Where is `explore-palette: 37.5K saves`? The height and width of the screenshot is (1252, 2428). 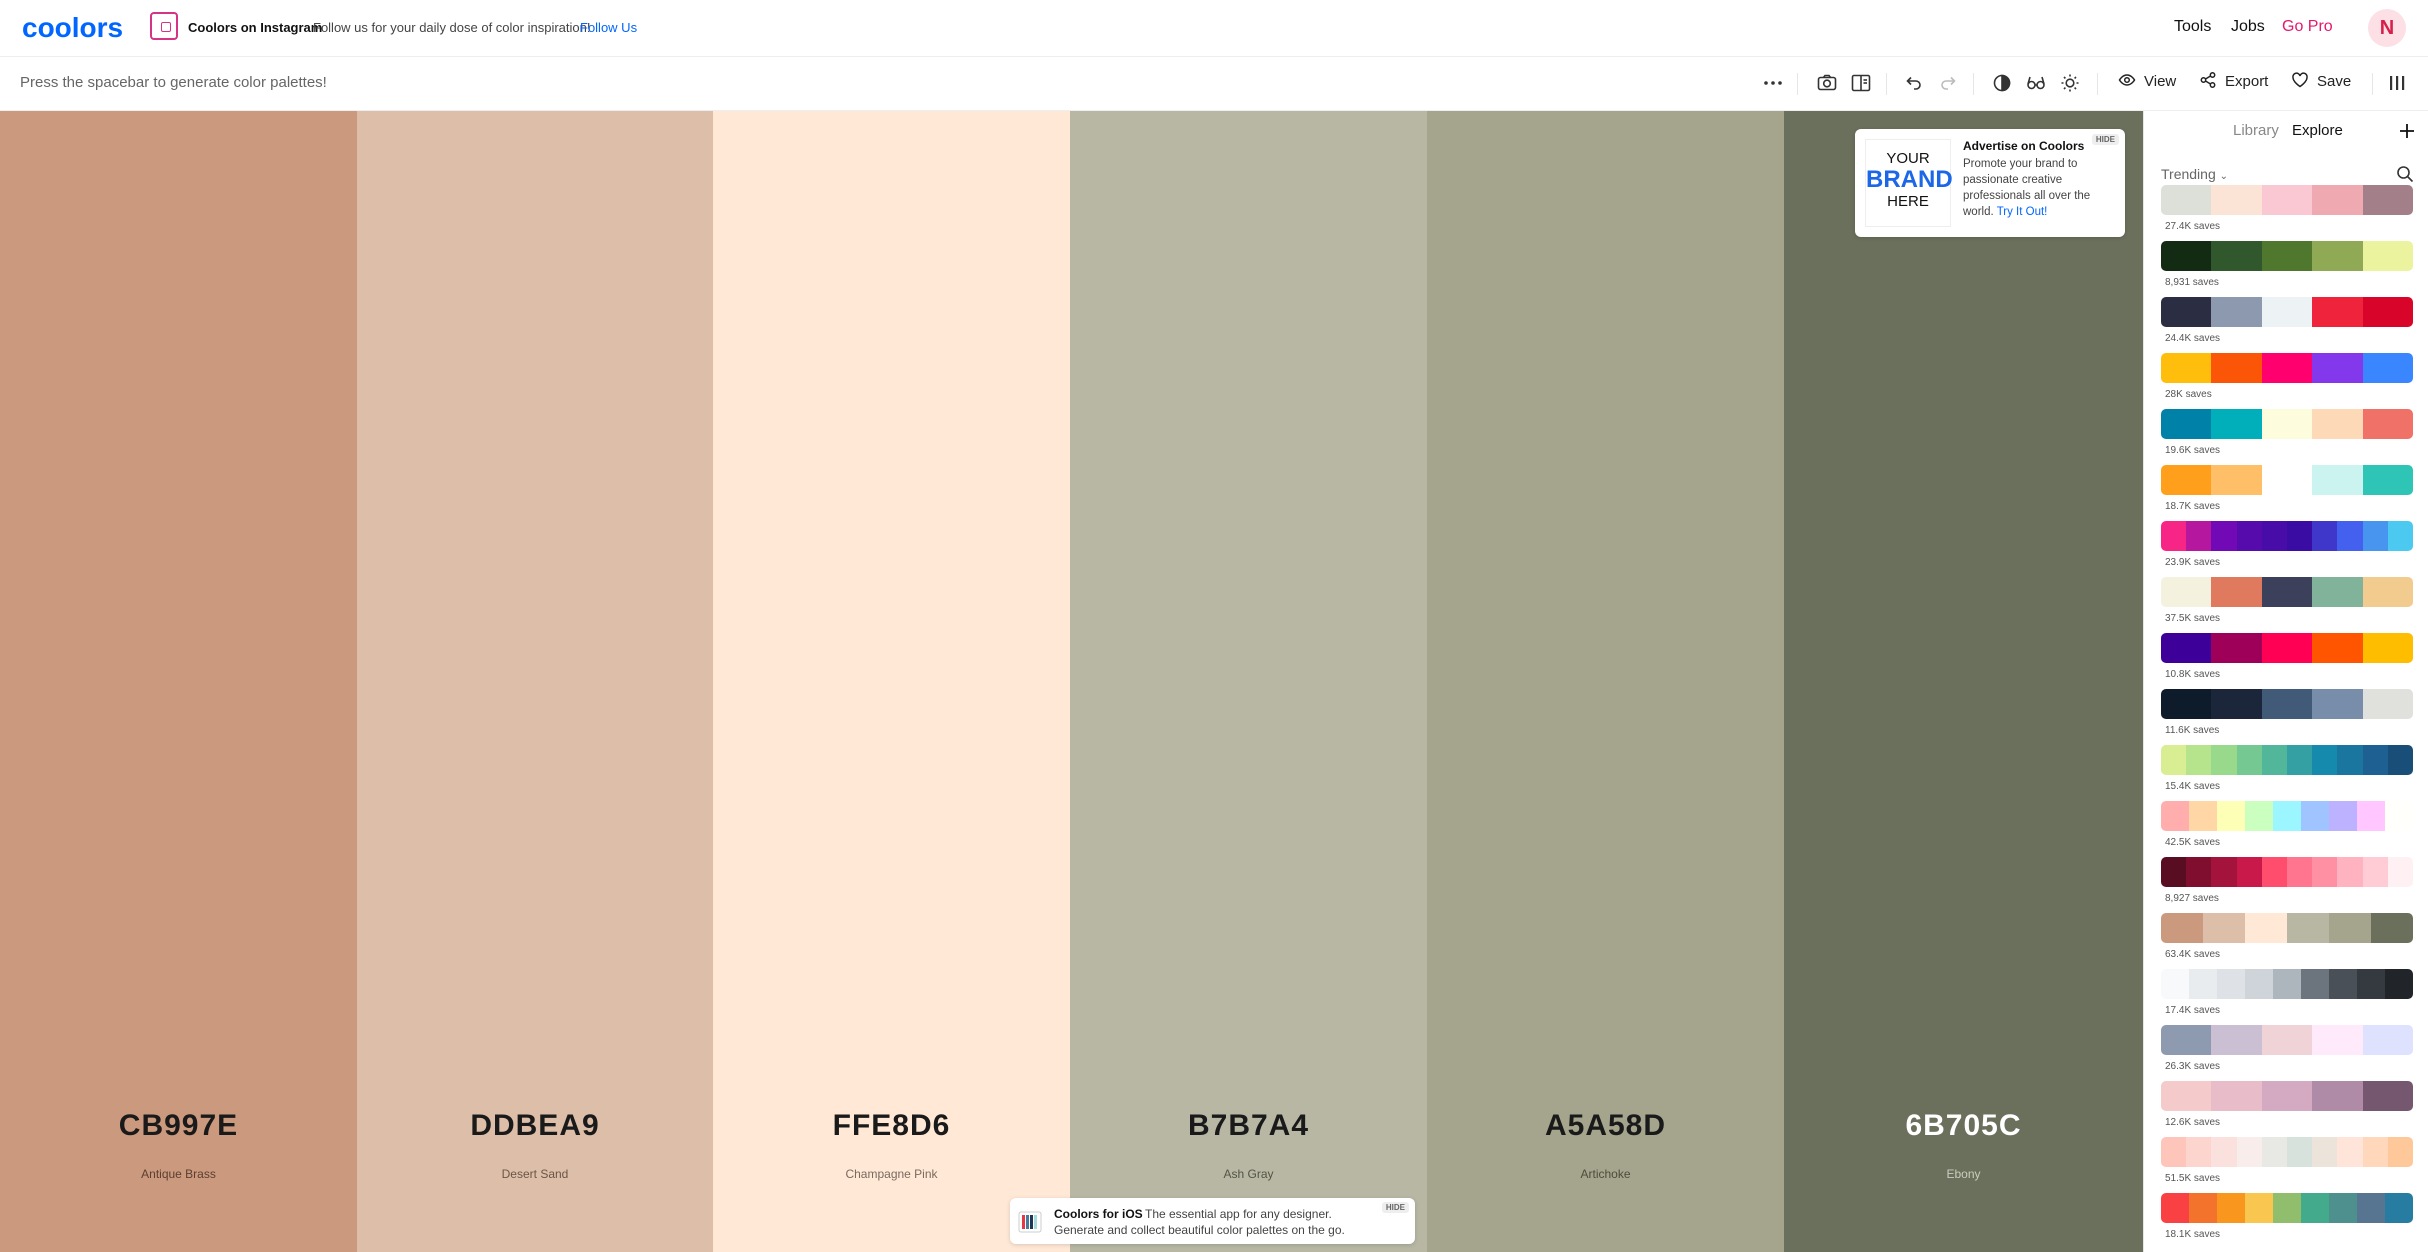
explore-palette: 37.5K saves is located at coordinates (2287, 605).